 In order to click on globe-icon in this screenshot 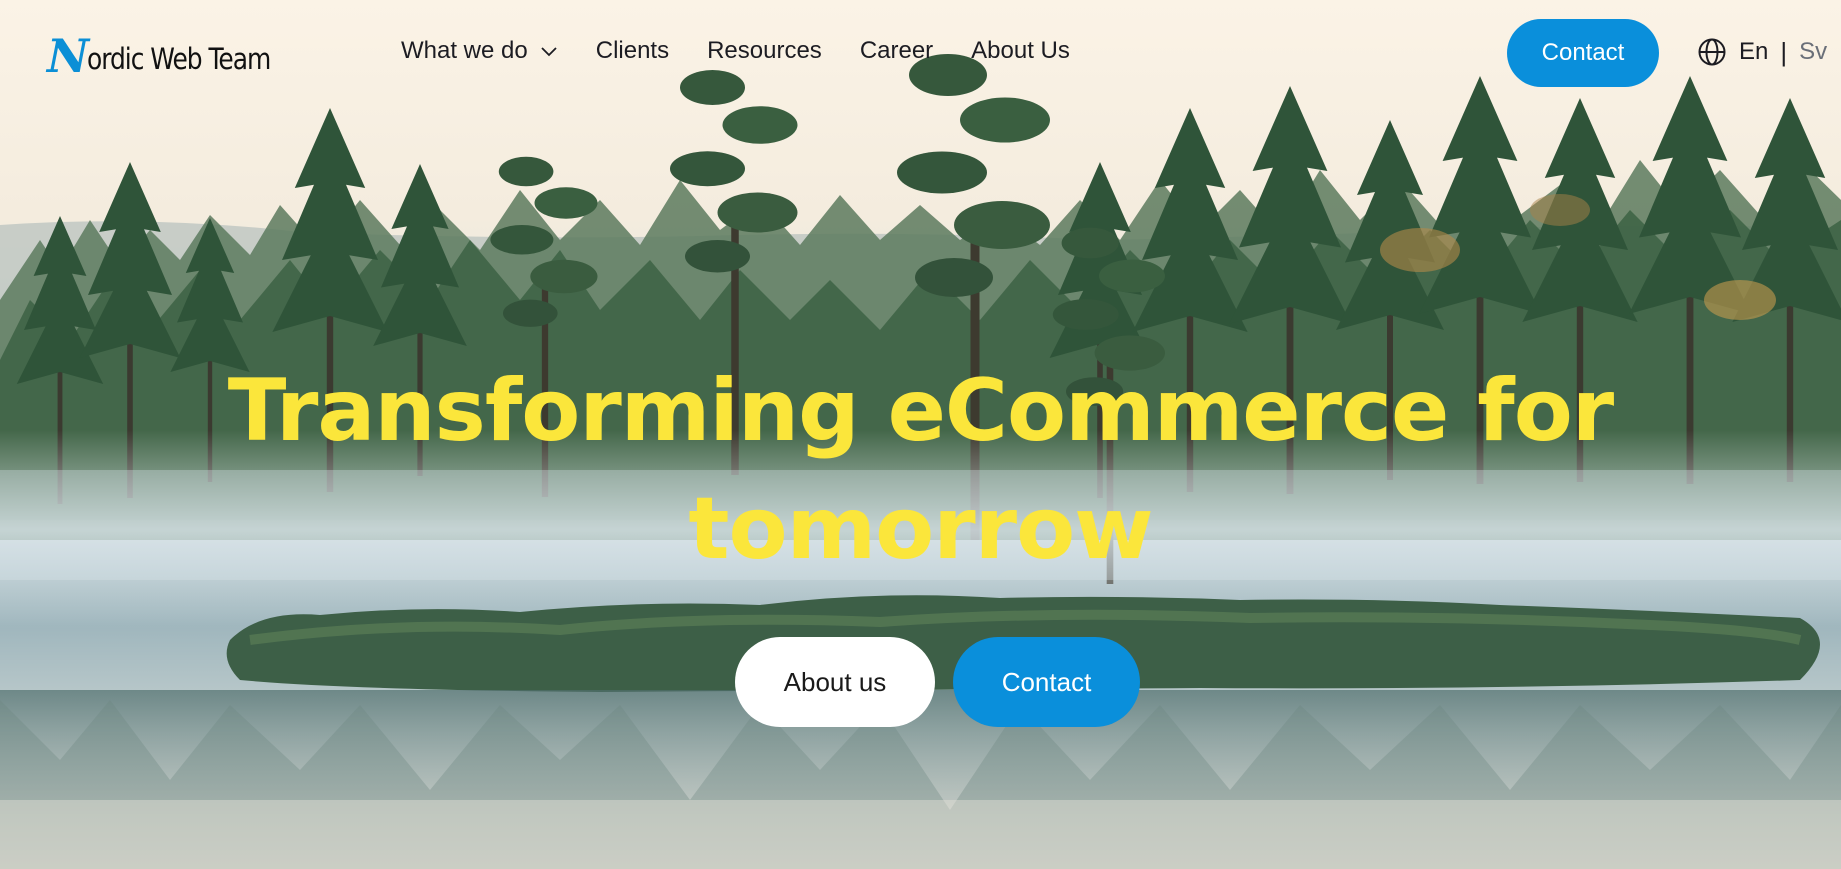, I will do `click(1712, 52)`.